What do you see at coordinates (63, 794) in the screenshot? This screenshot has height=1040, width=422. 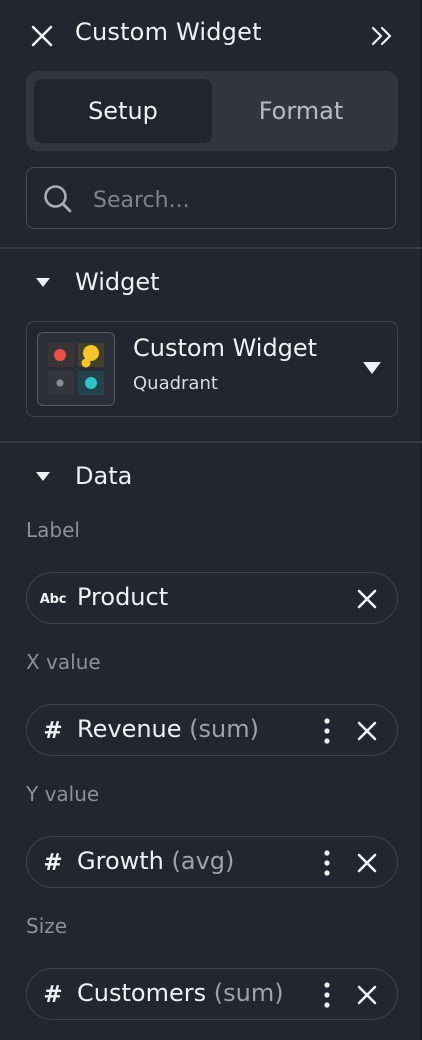 I see `y-value-field-label: Y value` at bounding box center [63, 794].